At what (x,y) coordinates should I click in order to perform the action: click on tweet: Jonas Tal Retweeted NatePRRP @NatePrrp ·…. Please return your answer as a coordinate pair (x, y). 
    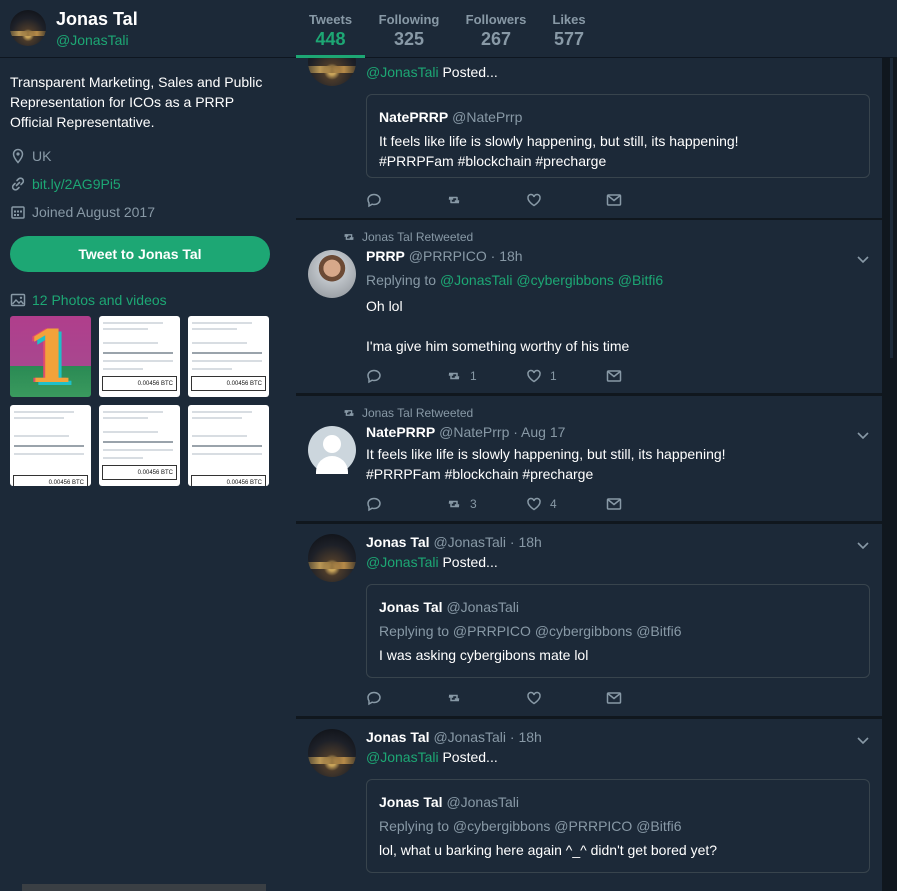
    Looking at the image, I should click on (589, 459).